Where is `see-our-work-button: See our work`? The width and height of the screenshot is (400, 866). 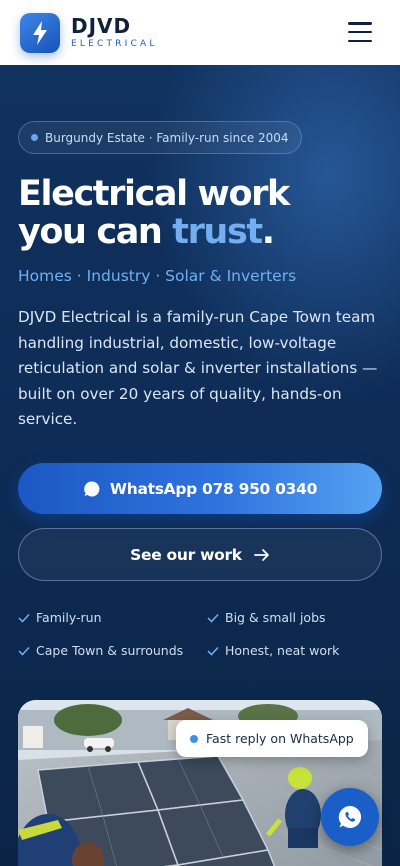
see-our-work-button: See our work is located at coordinates (200, 554).